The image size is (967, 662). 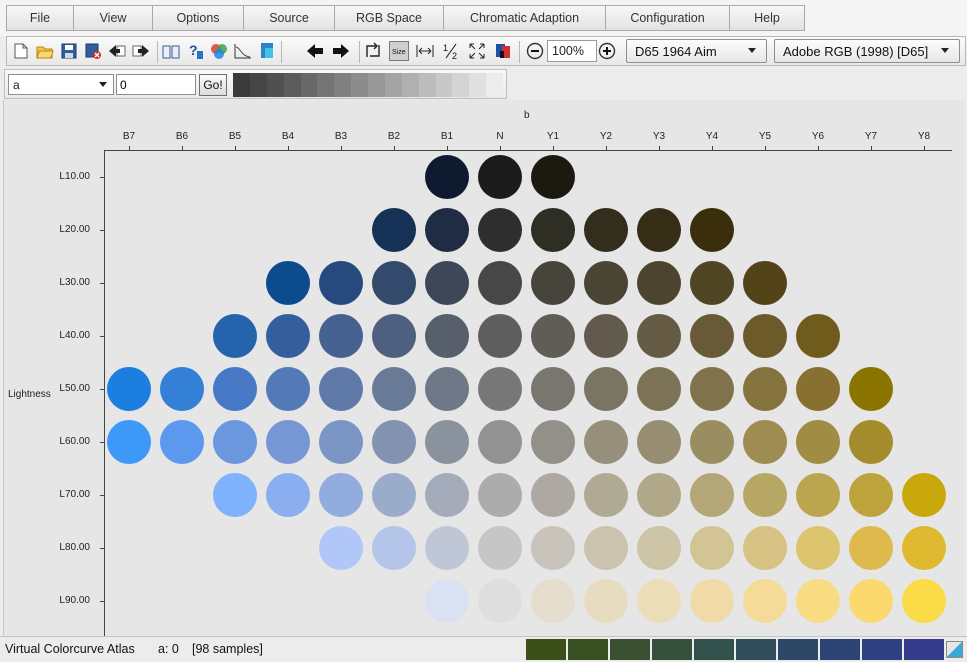 What do you see at coordinates (696, 51) in the screenshot?
I see `illuminant-select: D65 1964 Aim` at bounding box center [696, 51].